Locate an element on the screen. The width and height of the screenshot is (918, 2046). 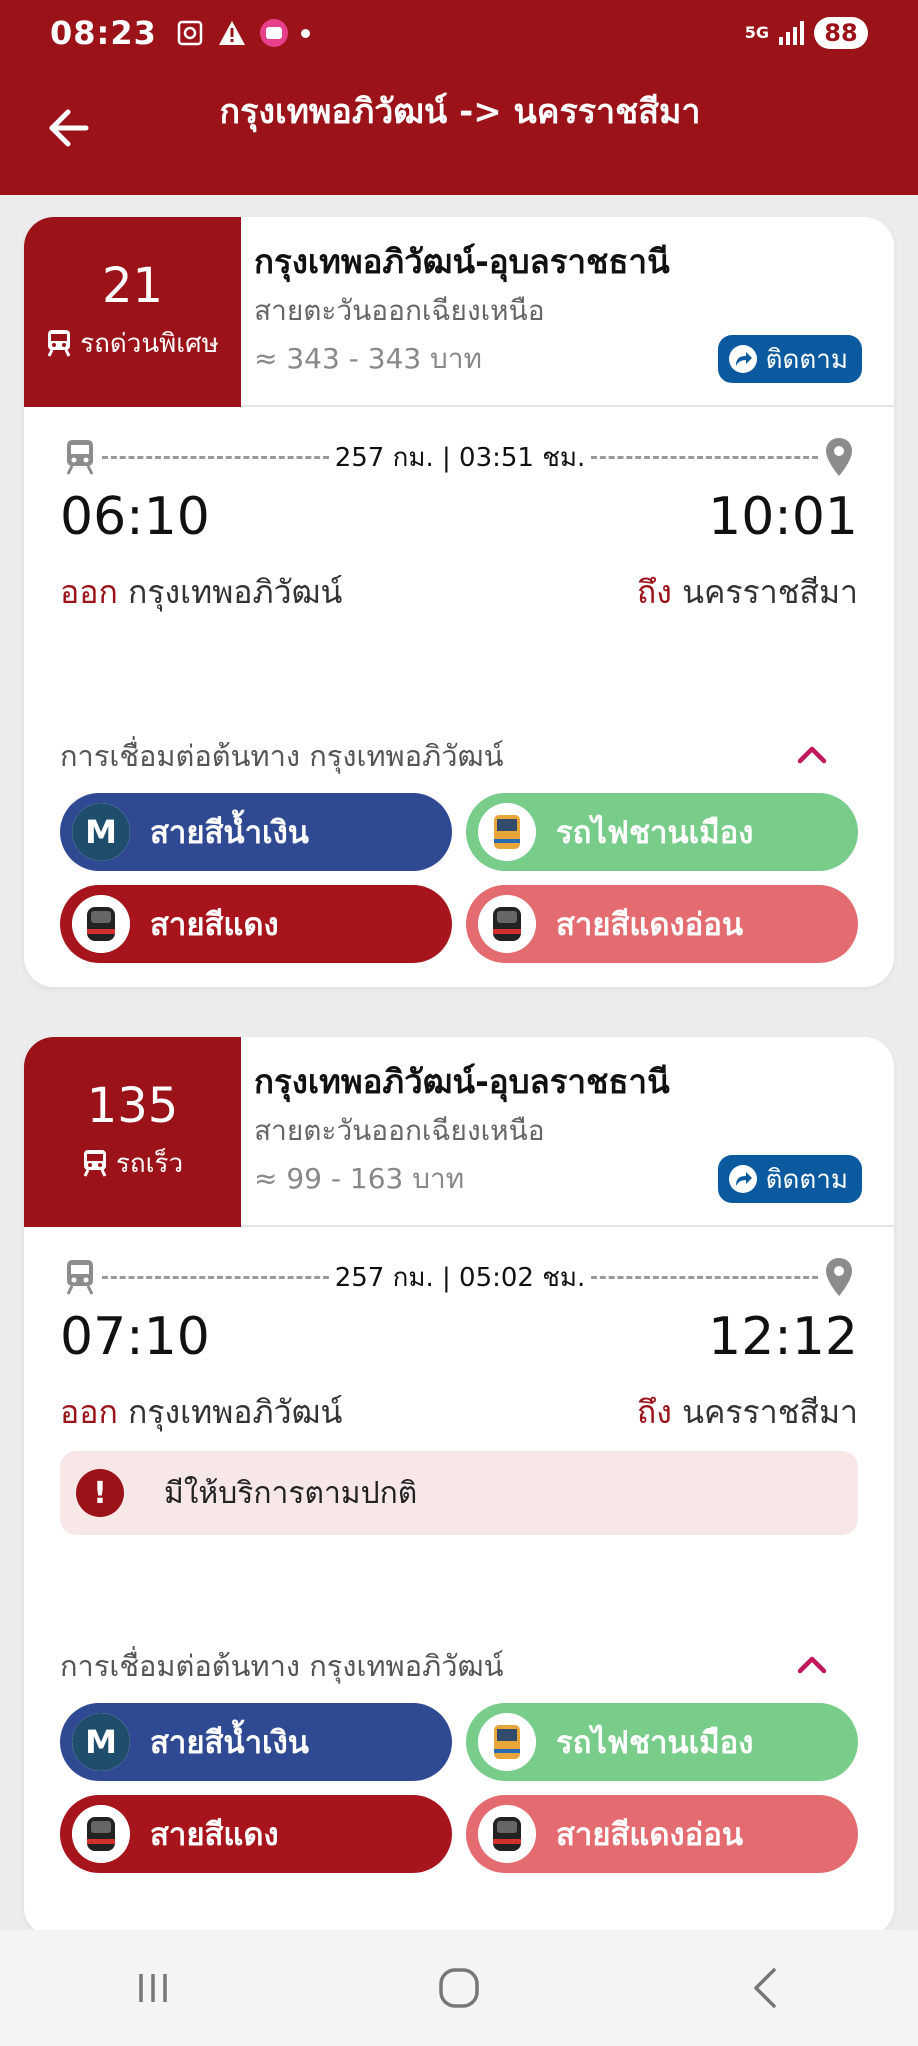
back-nav-button is located at coordinates (765, 1988).